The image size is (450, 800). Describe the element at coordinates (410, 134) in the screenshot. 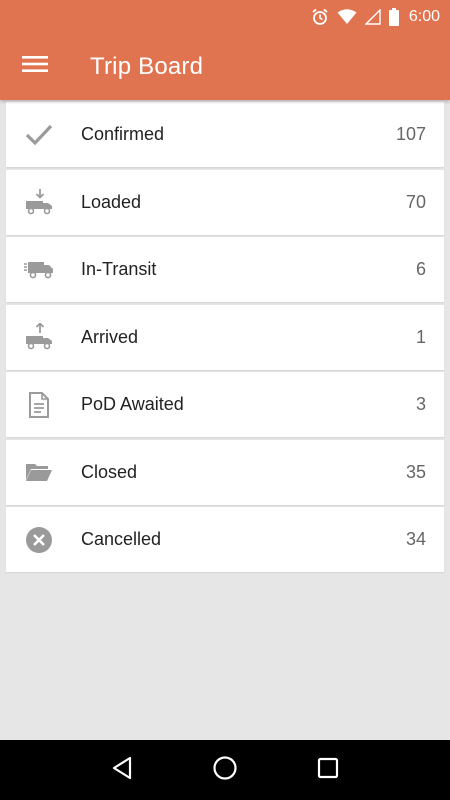

I see `status-count: 107` at that location.